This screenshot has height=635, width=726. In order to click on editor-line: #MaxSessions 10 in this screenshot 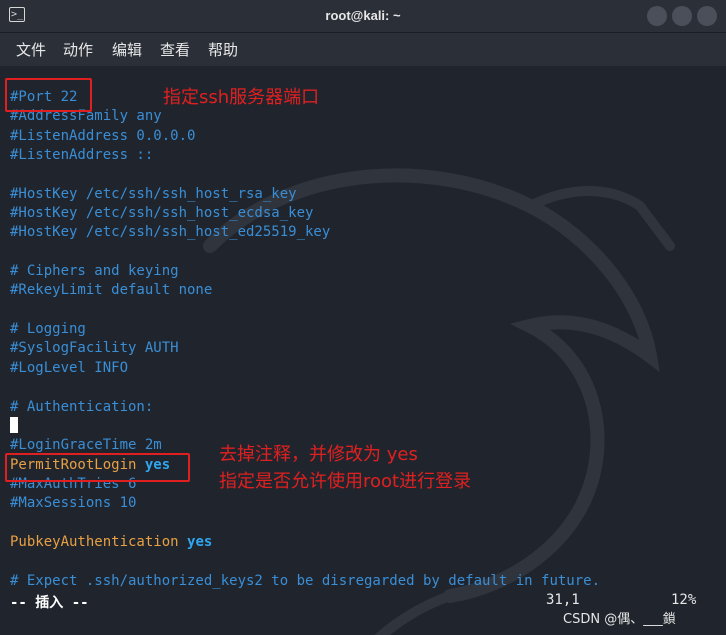, I will do `click(305, 503)`.